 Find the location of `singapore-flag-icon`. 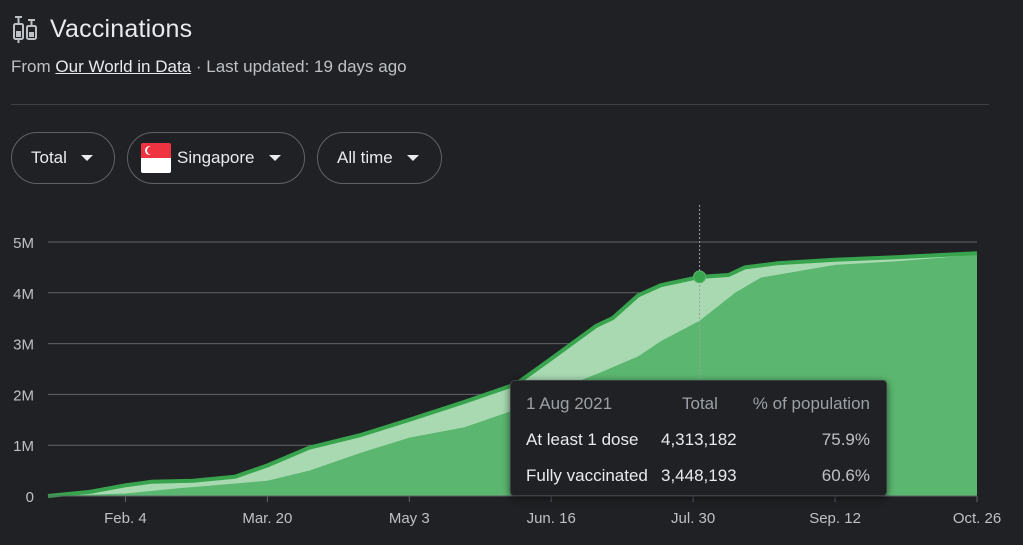

singapore-flag-icon is located at coordinates (156, 158).